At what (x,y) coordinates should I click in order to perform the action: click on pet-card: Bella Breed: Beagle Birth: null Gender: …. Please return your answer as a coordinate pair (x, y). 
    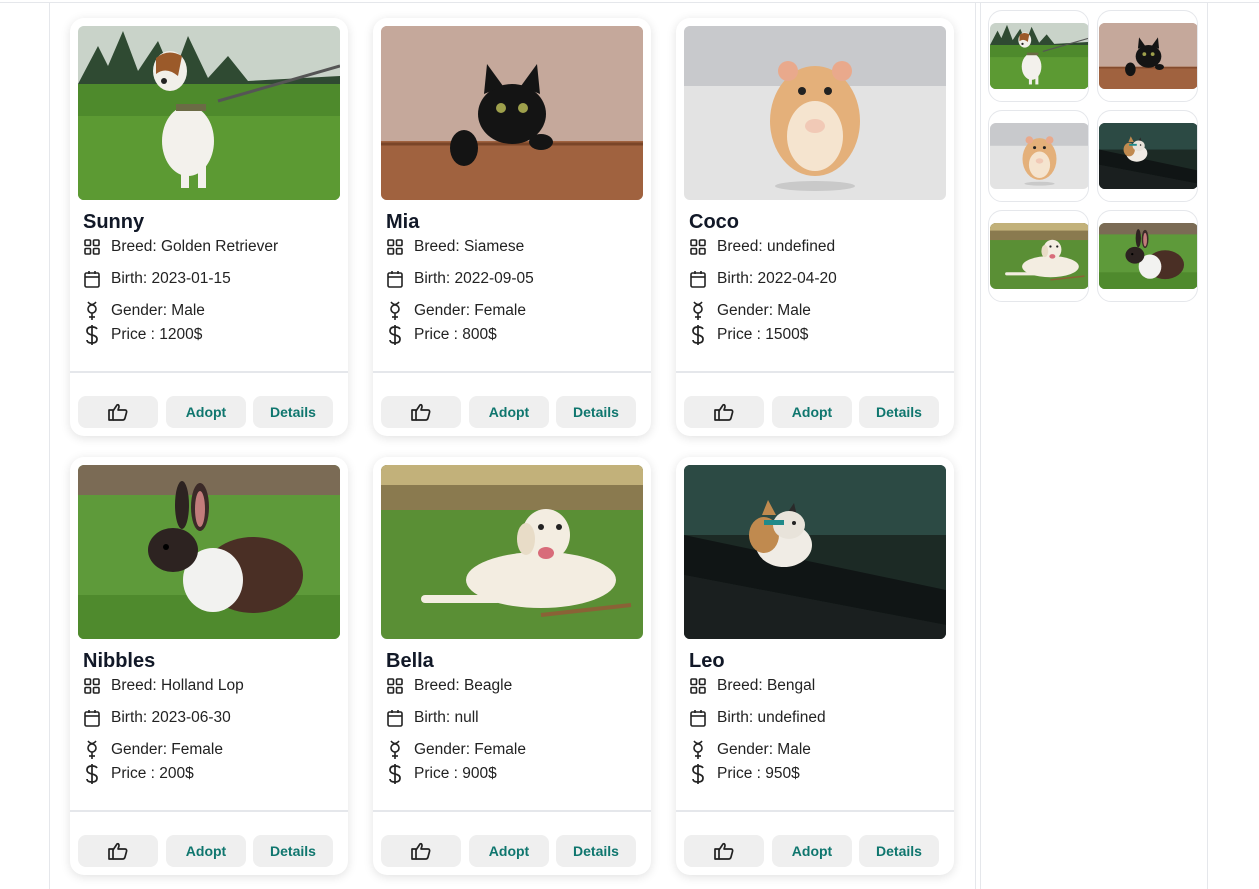
    Looking at the image, I should click on (512, 666).